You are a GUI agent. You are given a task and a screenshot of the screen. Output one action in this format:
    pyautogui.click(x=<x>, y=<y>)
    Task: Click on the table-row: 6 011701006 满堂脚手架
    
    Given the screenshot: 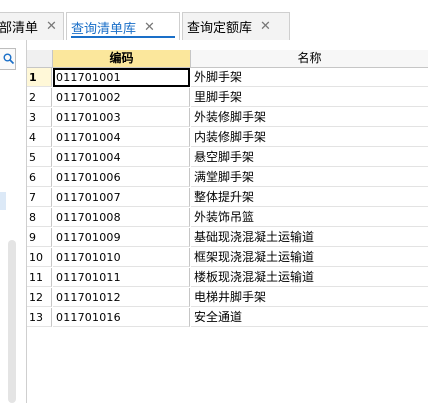 What is the action you would take?
    pyautogui.click(x=227, y=178)
    